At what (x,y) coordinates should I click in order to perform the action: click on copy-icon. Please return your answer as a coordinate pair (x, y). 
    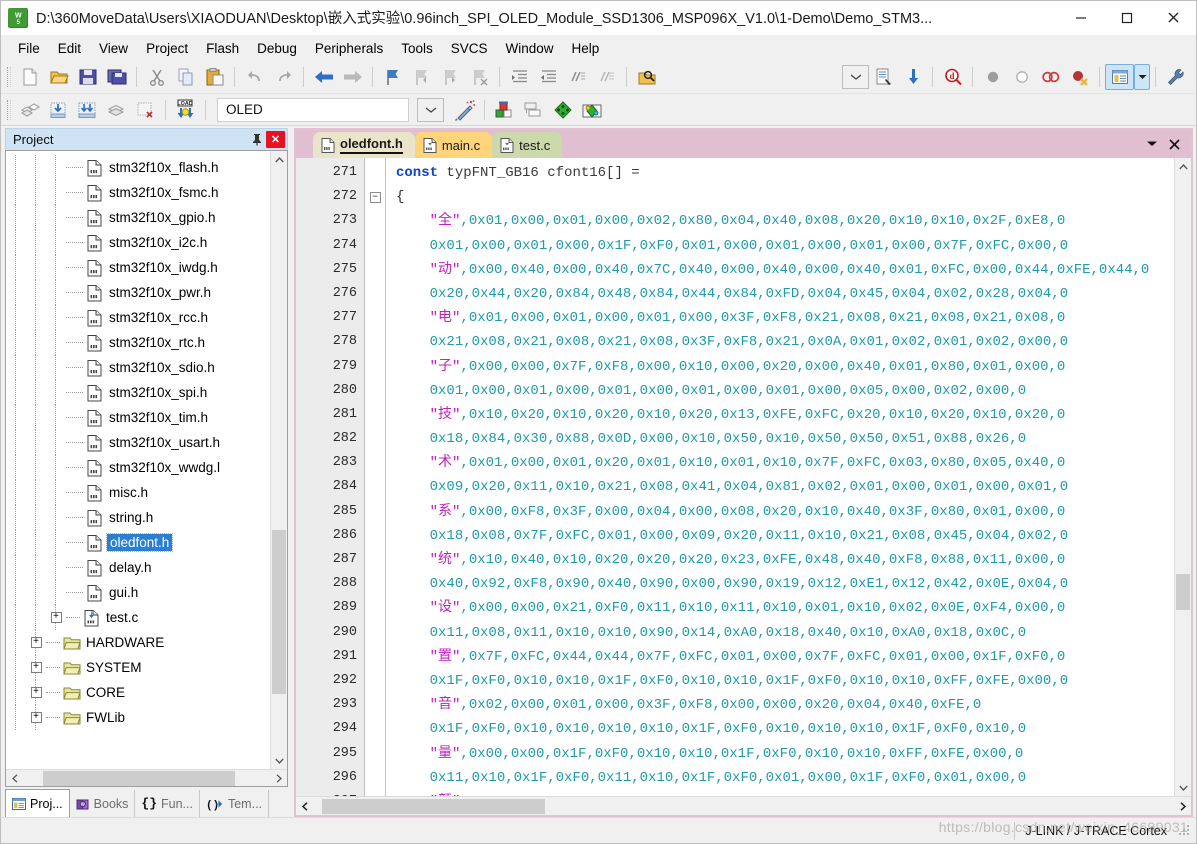
    Looking at the image, I should click on (185, 77).